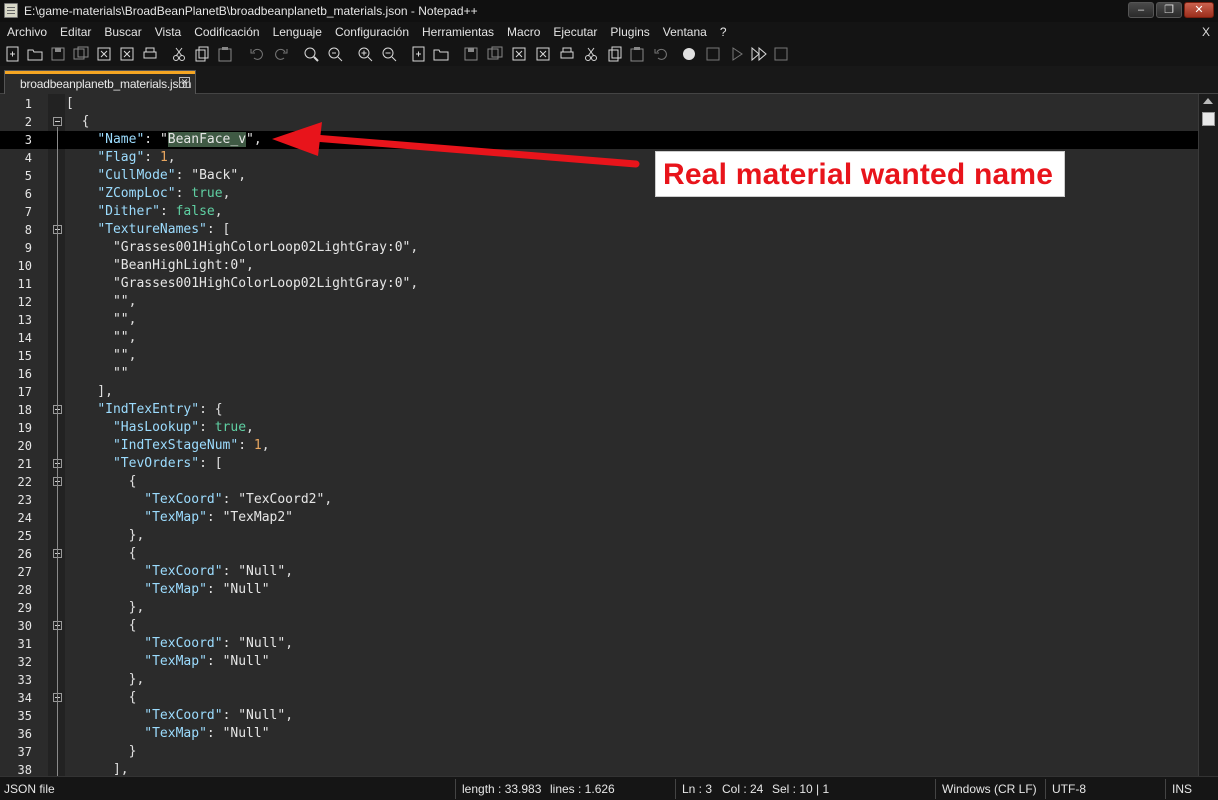  I want to click on tab-close-icon: ✕, so click(184, 82).